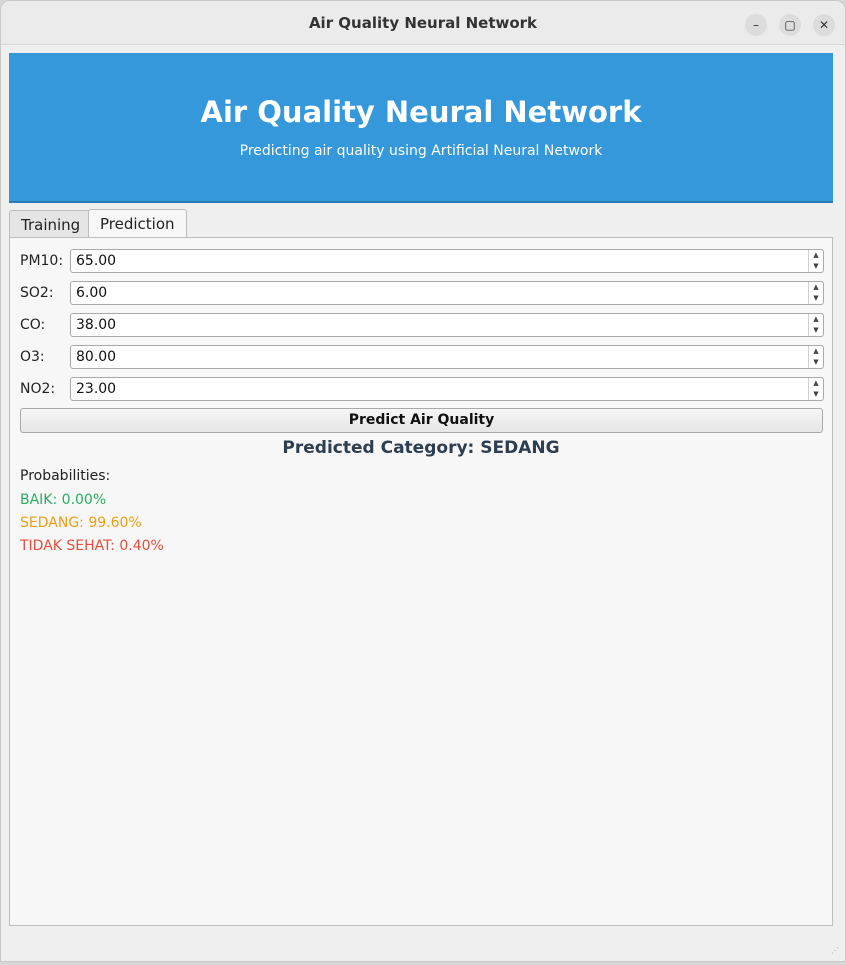  Describe the element at coordinates (756, 25) in the screenshot. I see `minimize-button: –` at that location.